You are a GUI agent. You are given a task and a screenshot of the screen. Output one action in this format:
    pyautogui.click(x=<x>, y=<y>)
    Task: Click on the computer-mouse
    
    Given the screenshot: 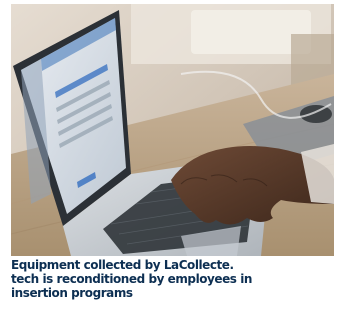 What is the action you would take?
    pyautogui.click(x=316, y=114)
    